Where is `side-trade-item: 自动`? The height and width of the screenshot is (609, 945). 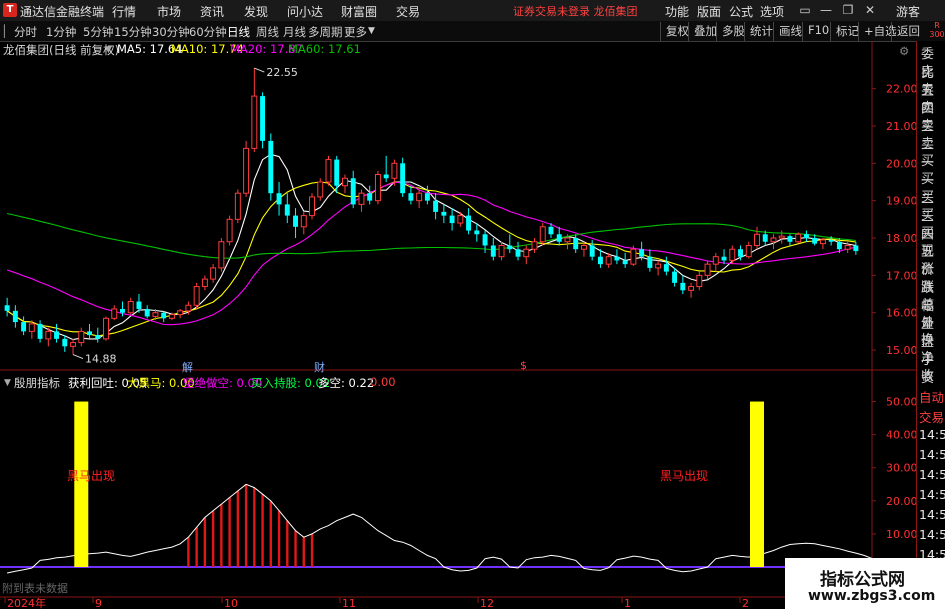 side-trade-item: 自动 is located at coordinates (931, 396).